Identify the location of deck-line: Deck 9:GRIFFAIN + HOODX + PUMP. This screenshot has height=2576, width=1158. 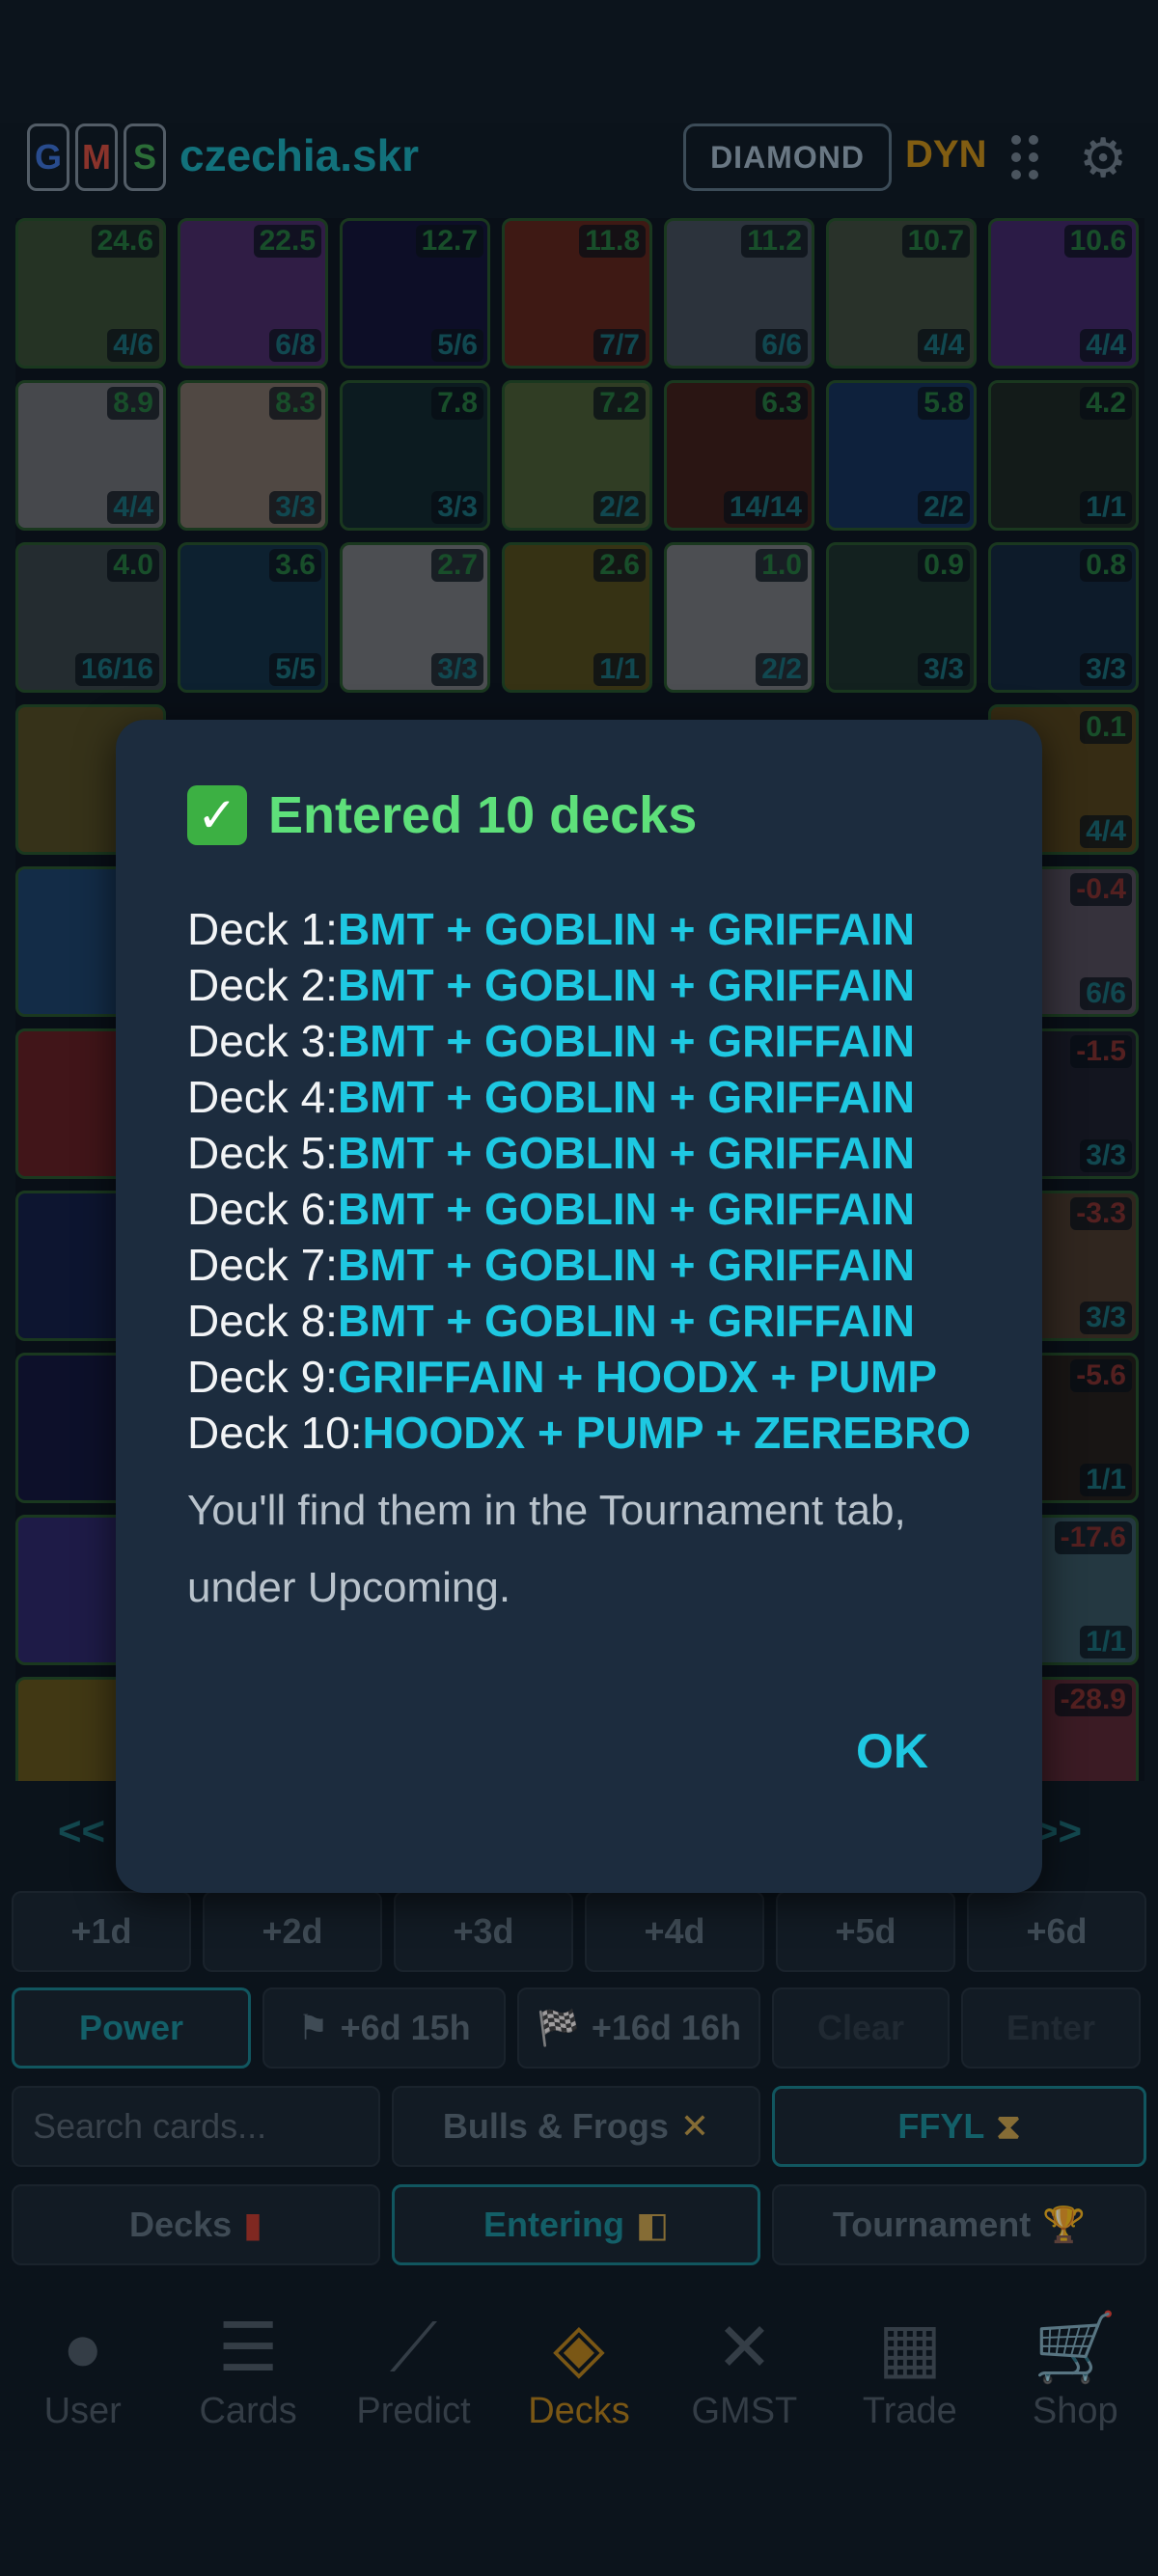
(579, 1377).